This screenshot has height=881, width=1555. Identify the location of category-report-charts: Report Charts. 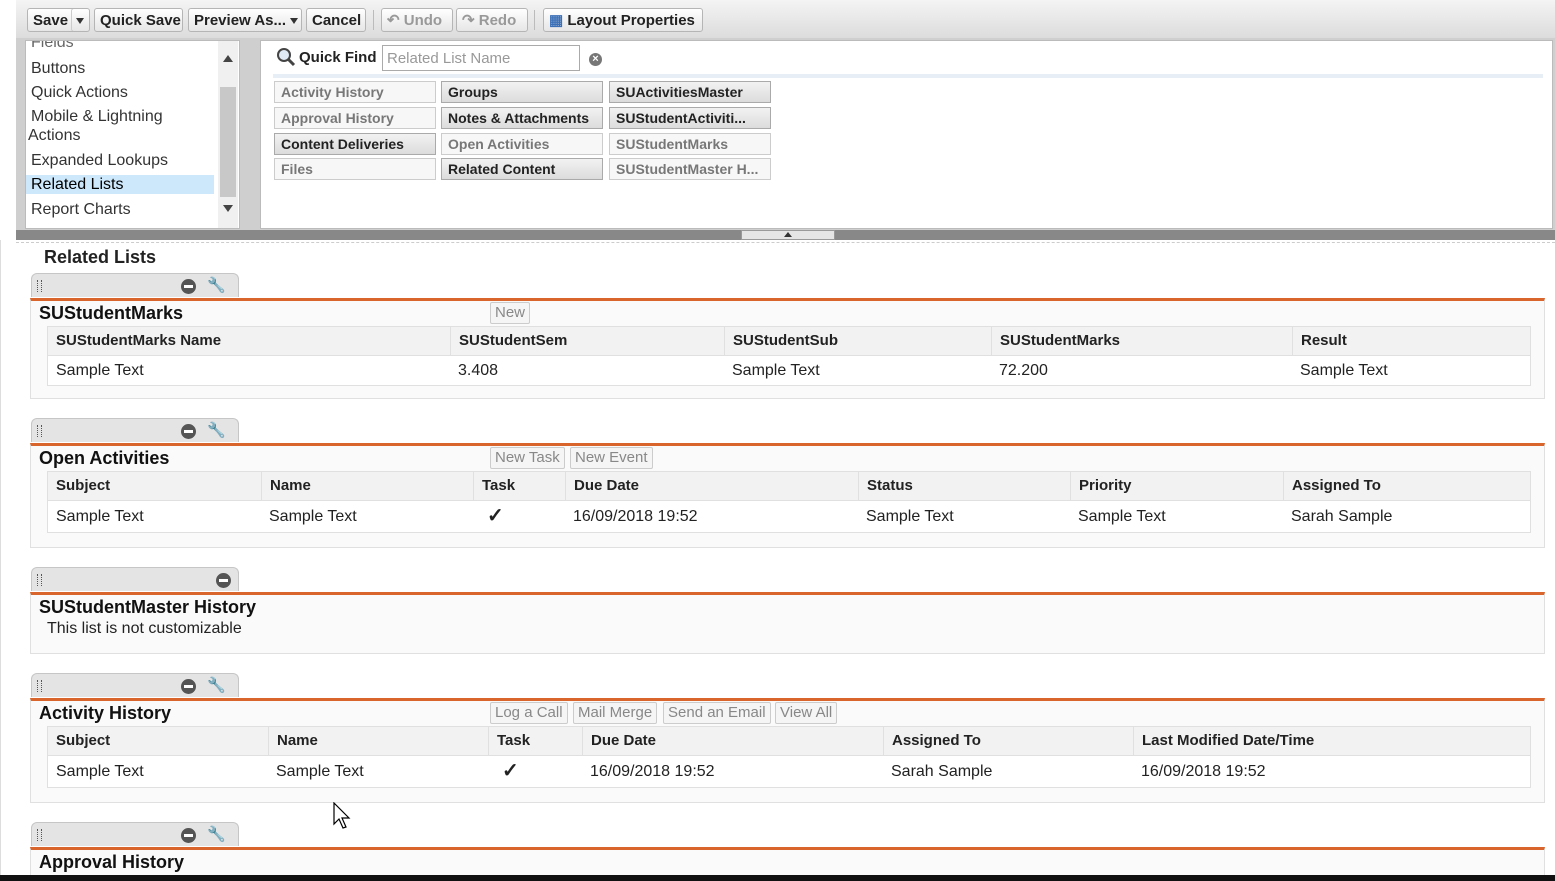
(120, 209).